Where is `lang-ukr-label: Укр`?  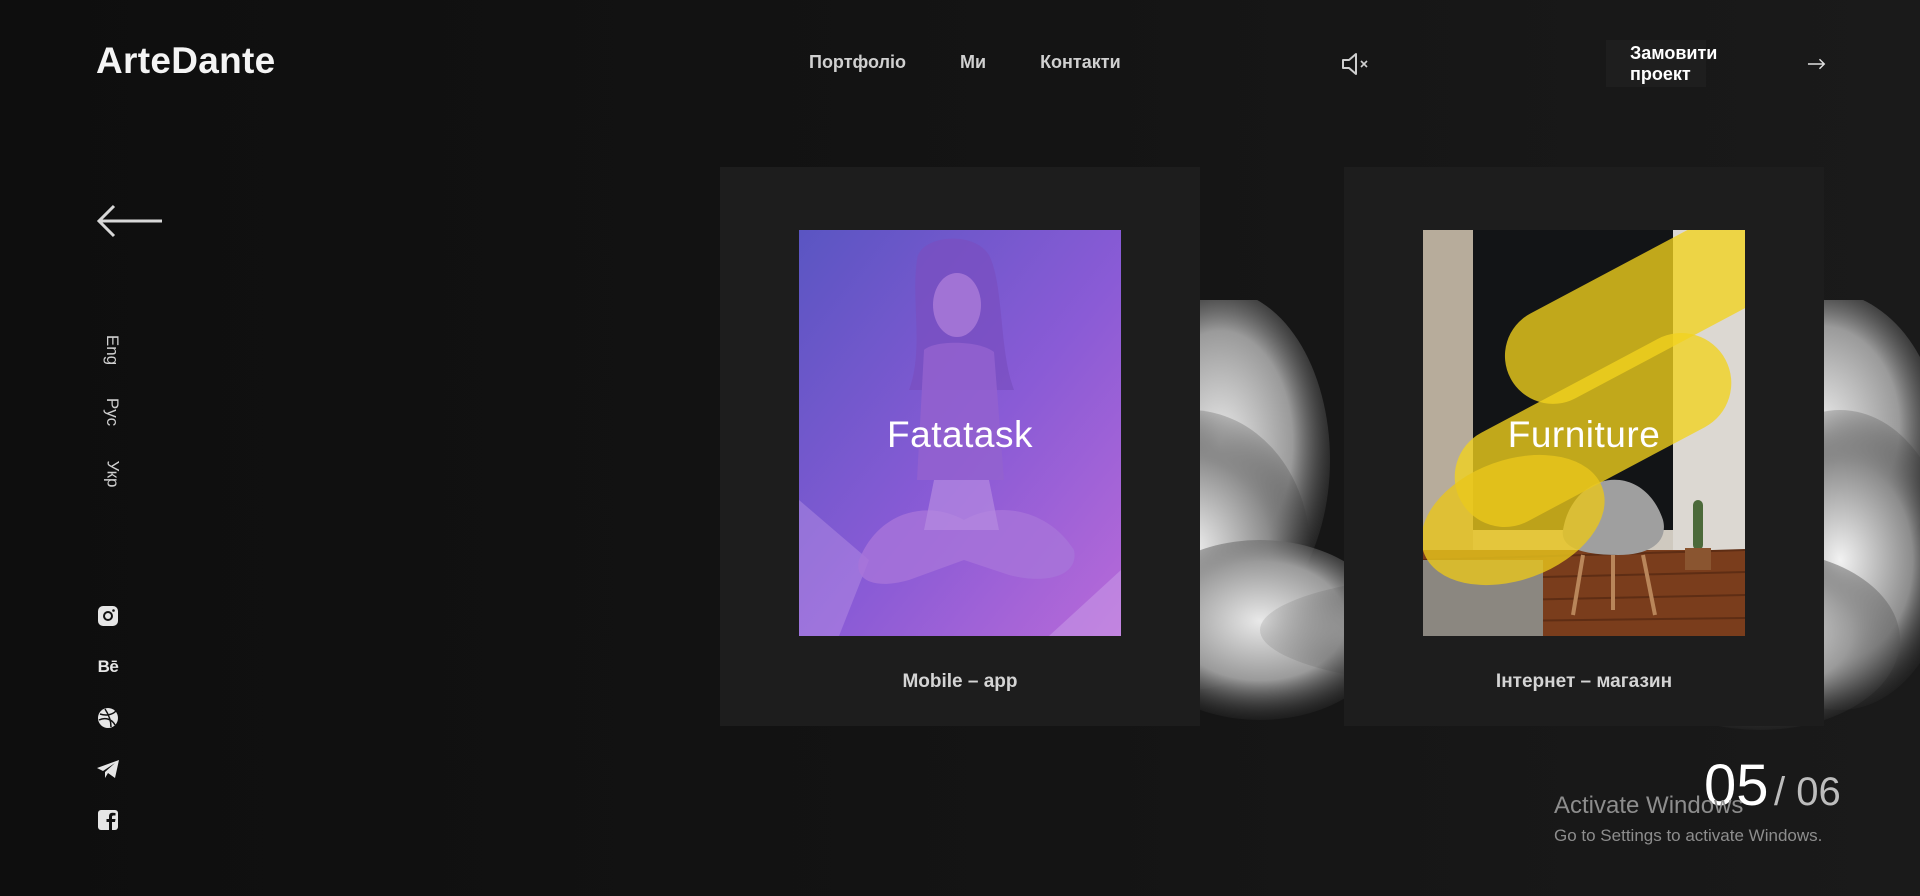
lang-ukr-label: Укр is located at coordinates (112, 474).